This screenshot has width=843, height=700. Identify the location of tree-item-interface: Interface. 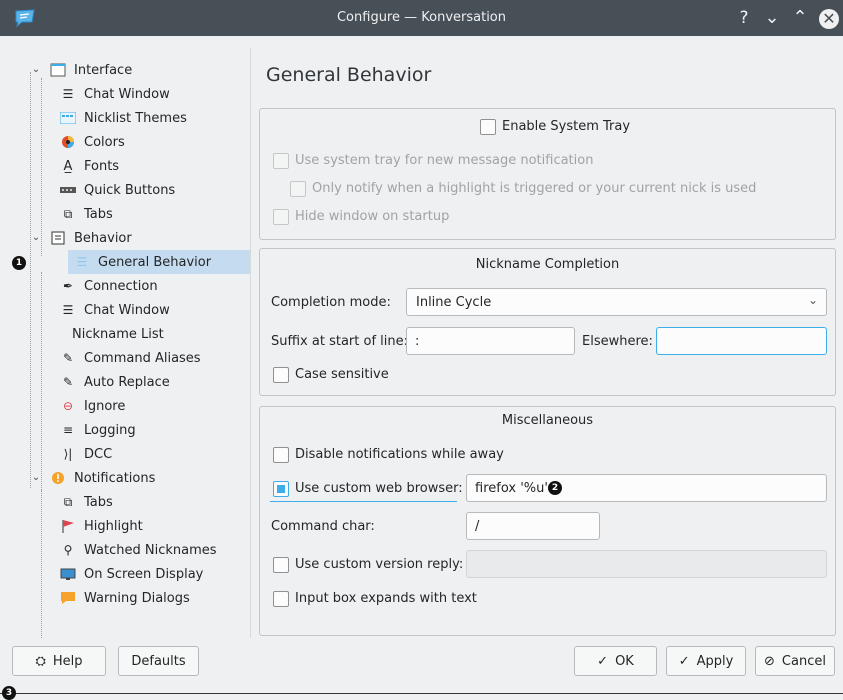
(130, 70).